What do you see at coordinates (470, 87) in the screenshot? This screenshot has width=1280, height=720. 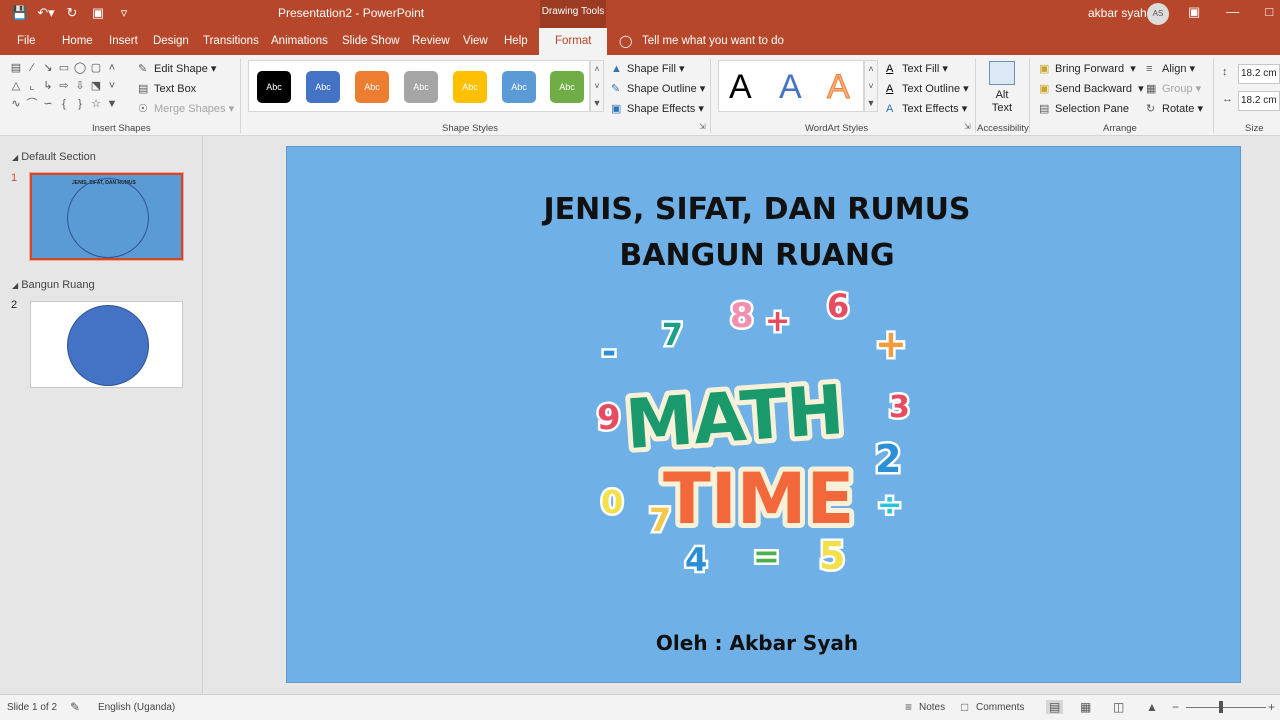 I see `style-swatch-gold: Abc` at bounding box center [470, 87].